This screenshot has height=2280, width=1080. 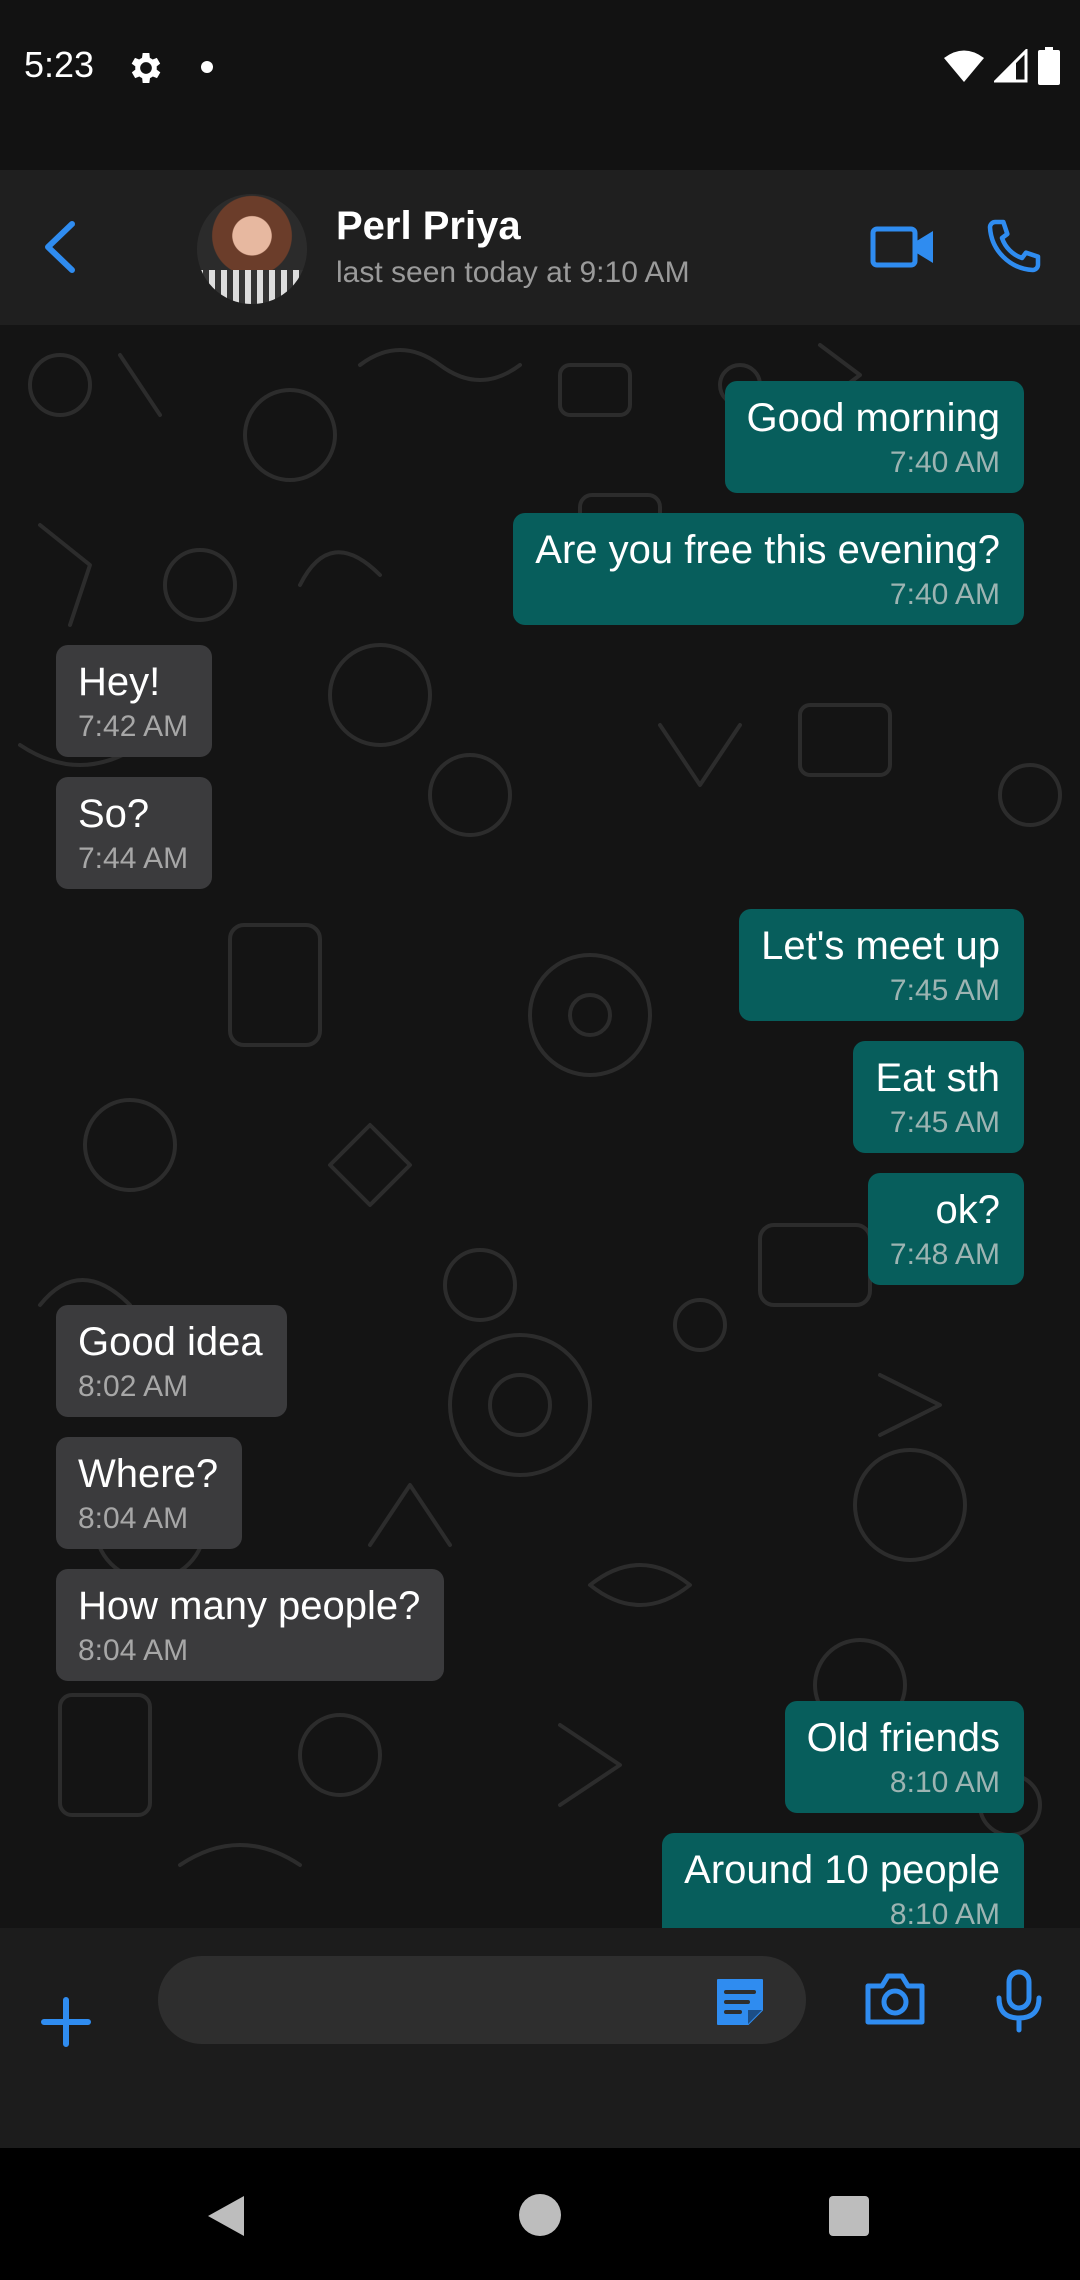 I want to click on avatar, so click(x=252, y=249).